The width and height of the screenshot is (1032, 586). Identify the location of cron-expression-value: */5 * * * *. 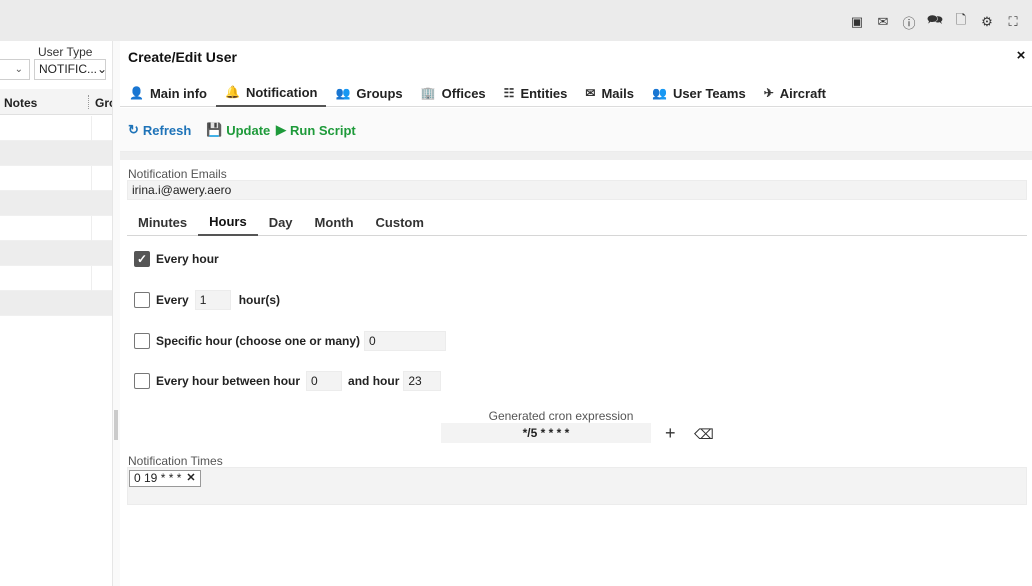
(546, 433).